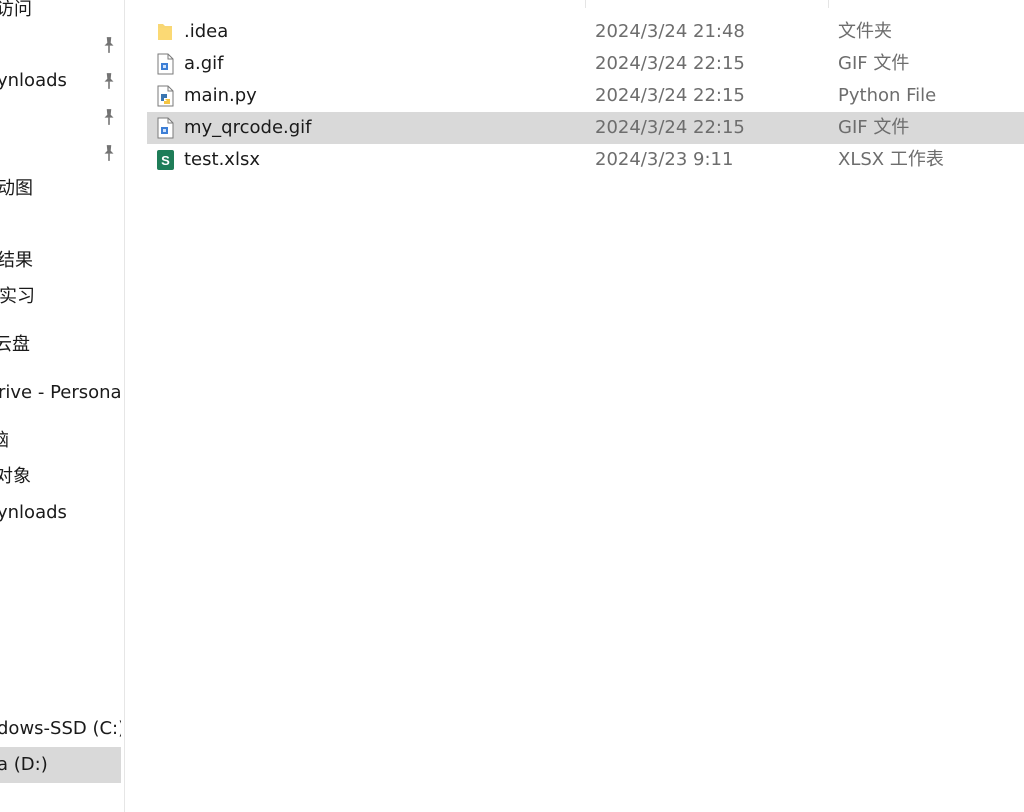  I want to click on nav-item-onedrive-personal: rive - Personal, so click(60, 393).